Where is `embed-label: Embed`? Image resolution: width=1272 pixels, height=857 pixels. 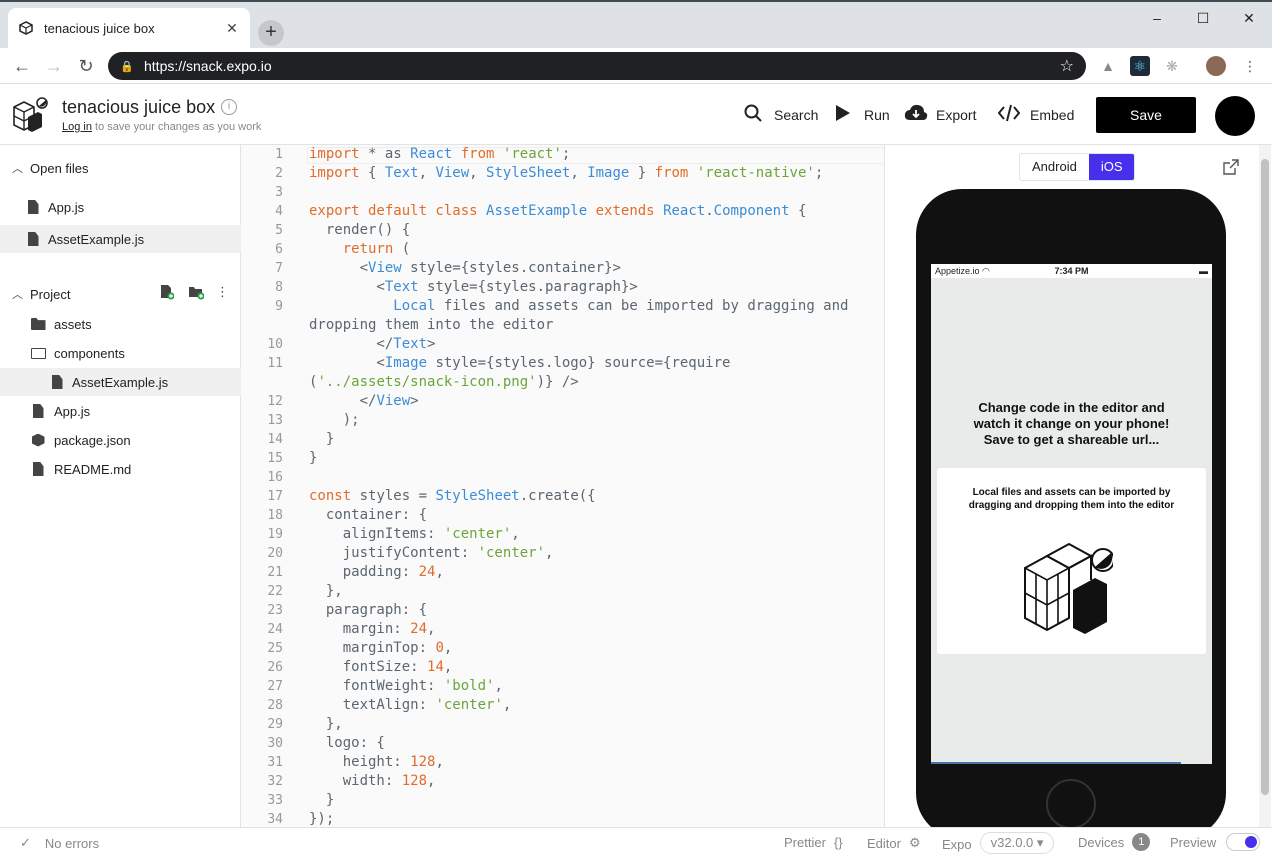 embed-label: Embed is located at coordinates (1052, 115).